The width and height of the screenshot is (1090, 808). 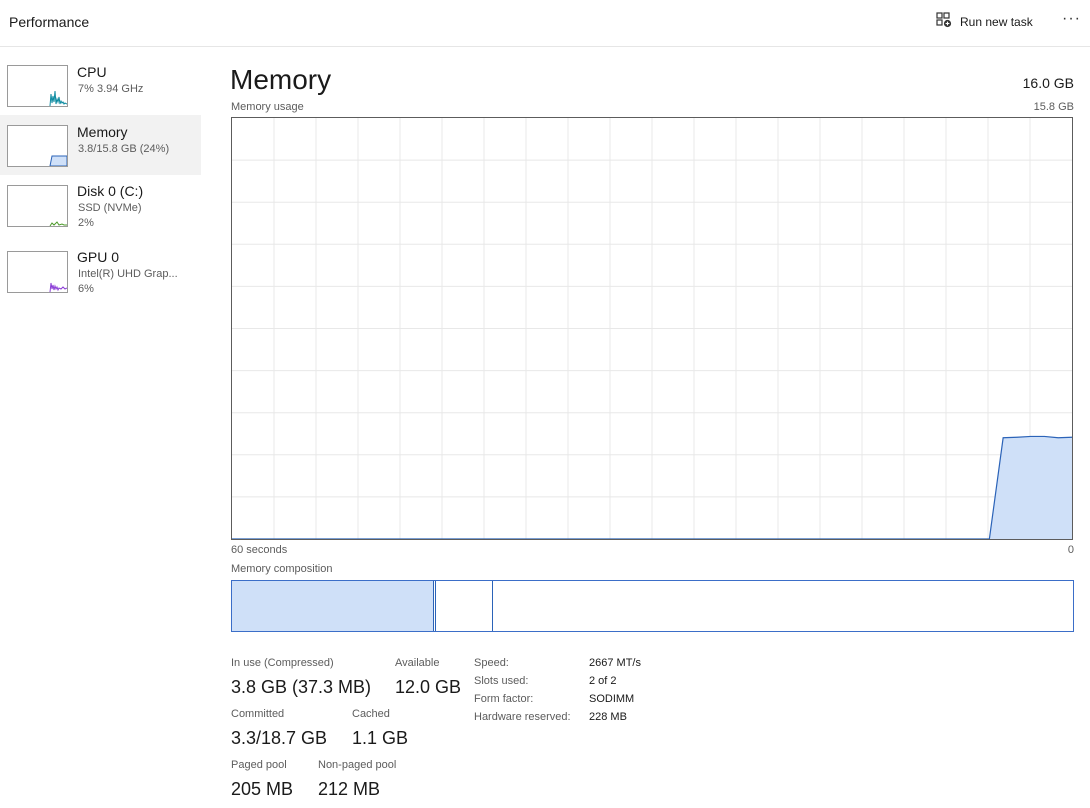 I want to click on sidebar-item-label: Memory, so click(x=102, y=132).